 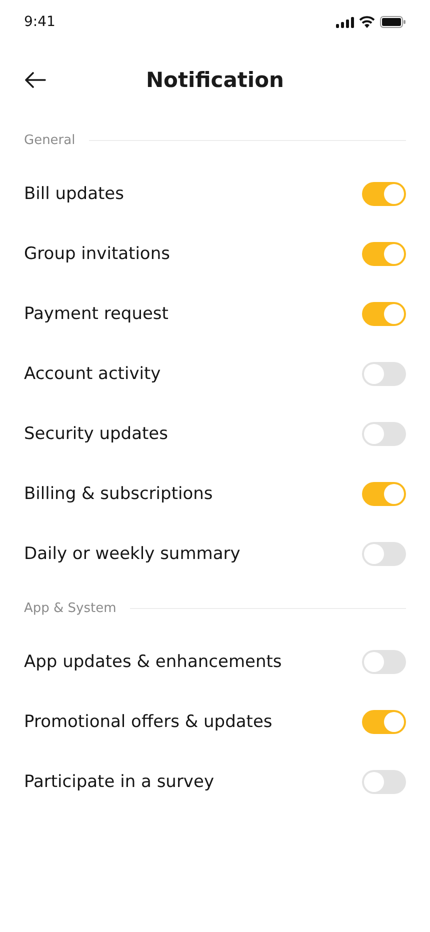 I want to click on back-arrow-icon, so click(x=35, y=80).